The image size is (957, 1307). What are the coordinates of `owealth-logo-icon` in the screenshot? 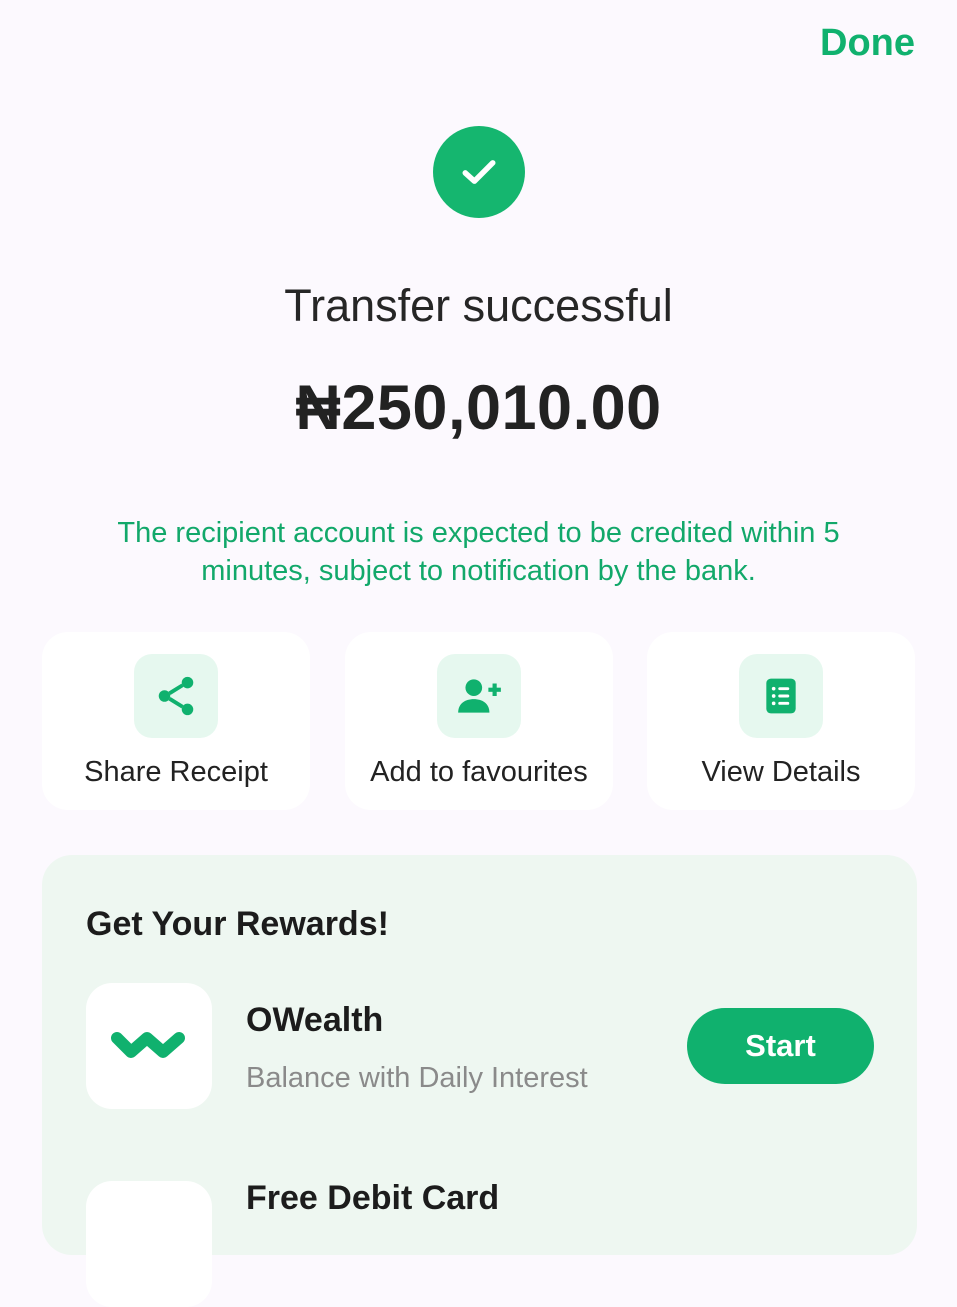 It's located at (149, 1046).